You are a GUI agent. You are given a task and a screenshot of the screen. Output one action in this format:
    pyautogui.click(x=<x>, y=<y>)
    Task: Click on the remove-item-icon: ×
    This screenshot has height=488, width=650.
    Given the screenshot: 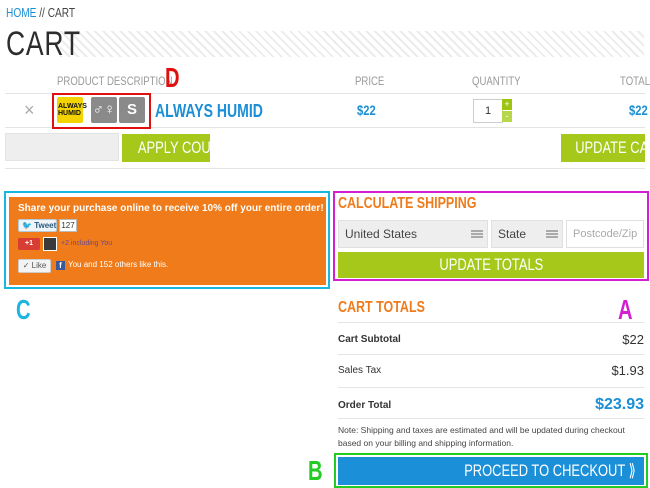 What is the action you would take?
    pyautogui.click(x=29, y=110)
    